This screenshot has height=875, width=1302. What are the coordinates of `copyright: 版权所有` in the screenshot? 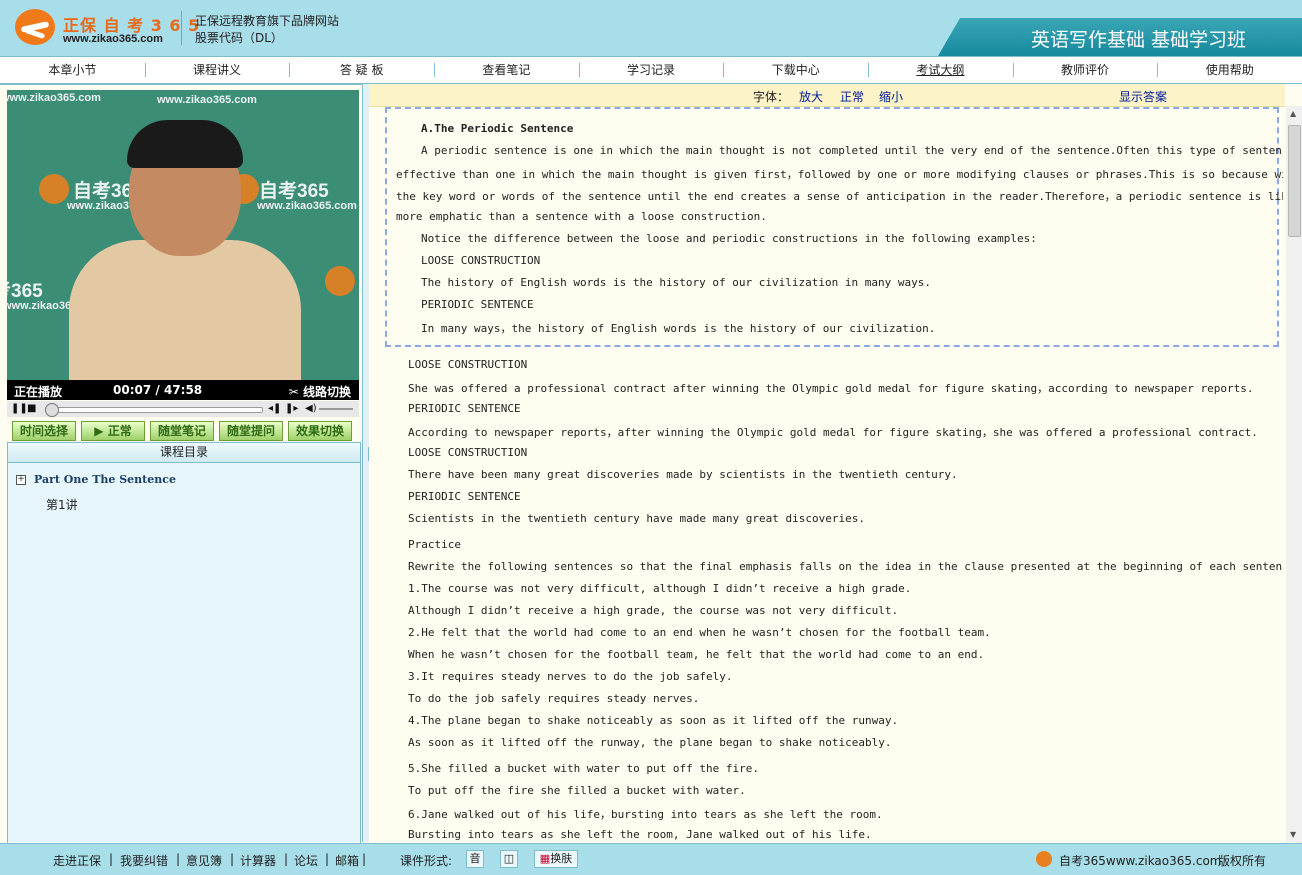 It's located at (1242, 861).